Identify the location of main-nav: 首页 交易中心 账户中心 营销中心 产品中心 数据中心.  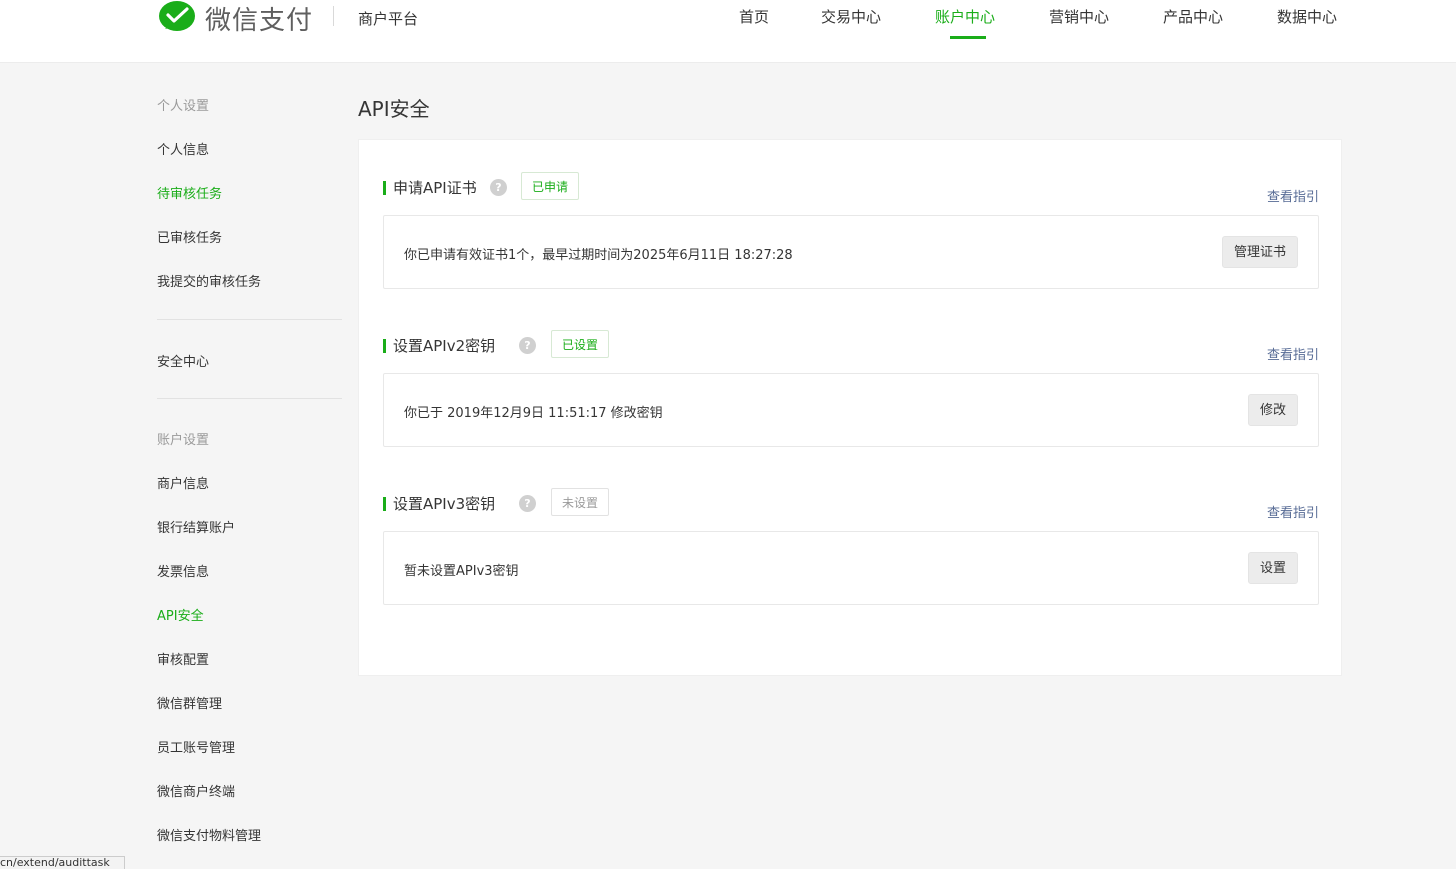
(728, 31).